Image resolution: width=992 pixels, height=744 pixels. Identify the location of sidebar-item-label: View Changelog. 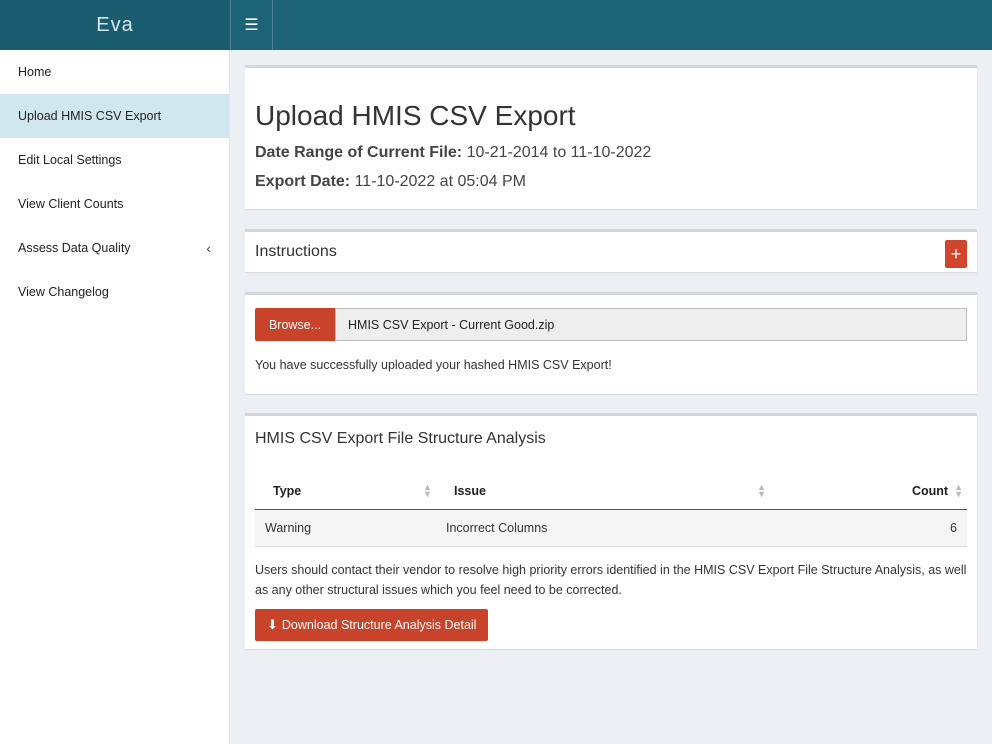
(63, 292).